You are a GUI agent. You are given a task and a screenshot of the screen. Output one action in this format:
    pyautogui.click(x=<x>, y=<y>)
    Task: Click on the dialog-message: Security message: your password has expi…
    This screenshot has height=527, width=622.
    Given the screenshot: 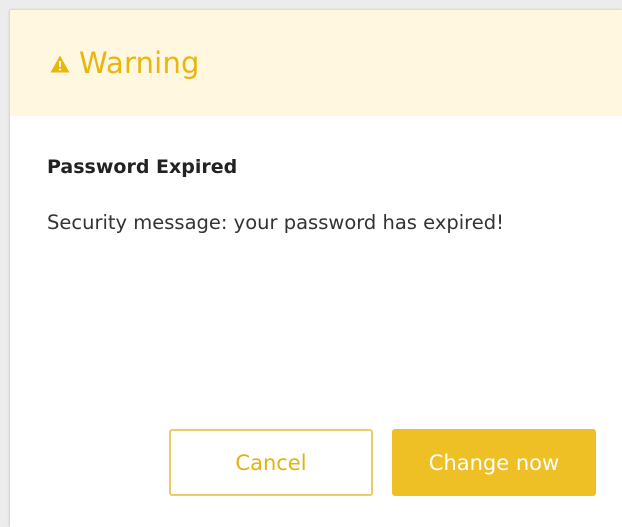 What is the action you would take?
    pyautogui.click(x=275, y=222)
    